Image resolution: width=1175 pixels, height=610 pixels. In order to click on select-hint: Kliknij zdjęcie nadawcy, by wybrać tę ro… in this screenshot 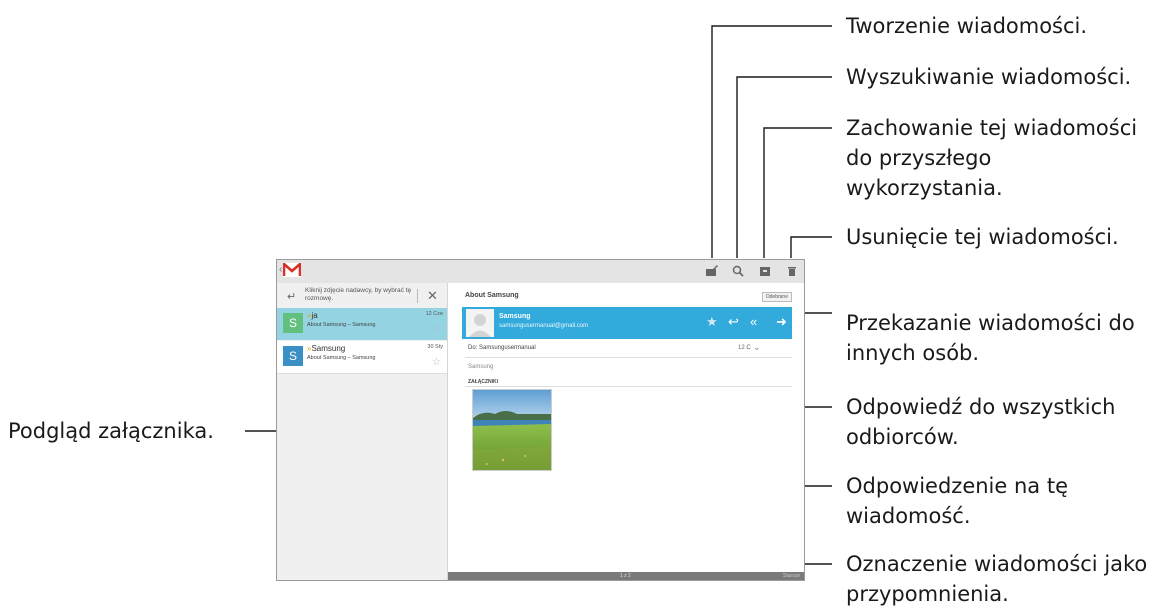, I will do `click(358, 294)`.